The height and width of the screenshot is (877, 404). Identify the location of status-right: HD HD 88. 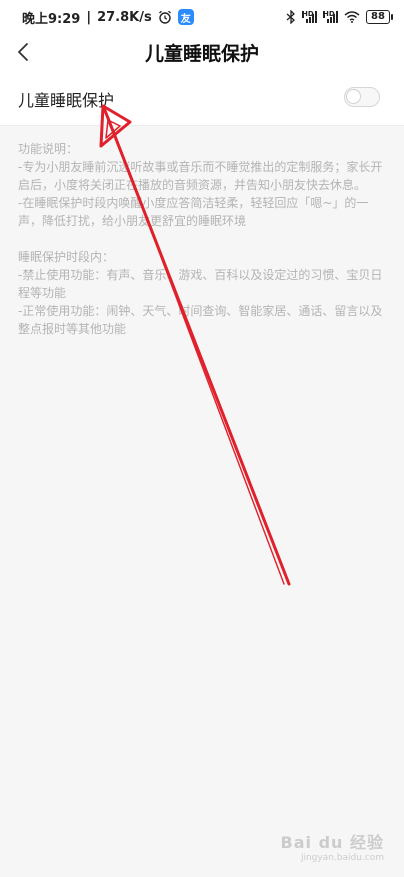
(339, 17).